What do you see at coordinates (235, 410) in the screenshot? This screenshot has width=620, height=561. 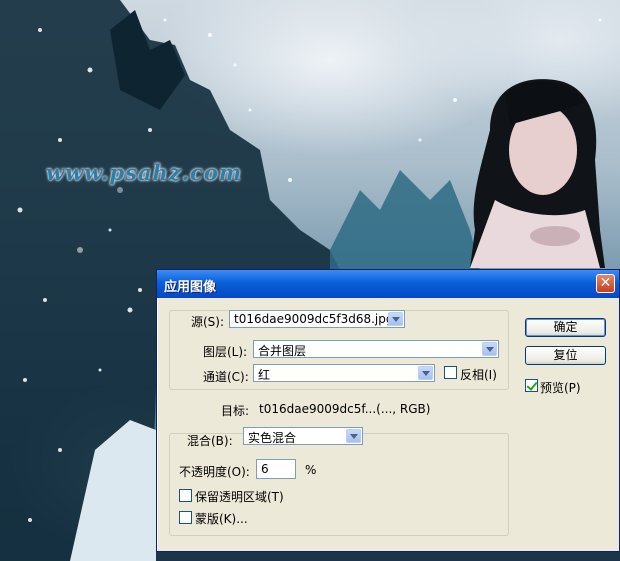 I see `target-label: 目标:` at bounding box center [235, 410].